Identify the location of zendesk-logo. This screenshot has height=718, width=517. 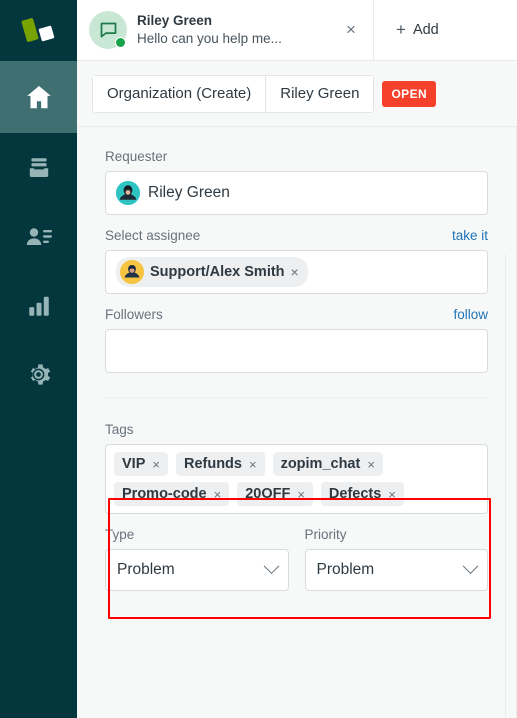
(38, 30).